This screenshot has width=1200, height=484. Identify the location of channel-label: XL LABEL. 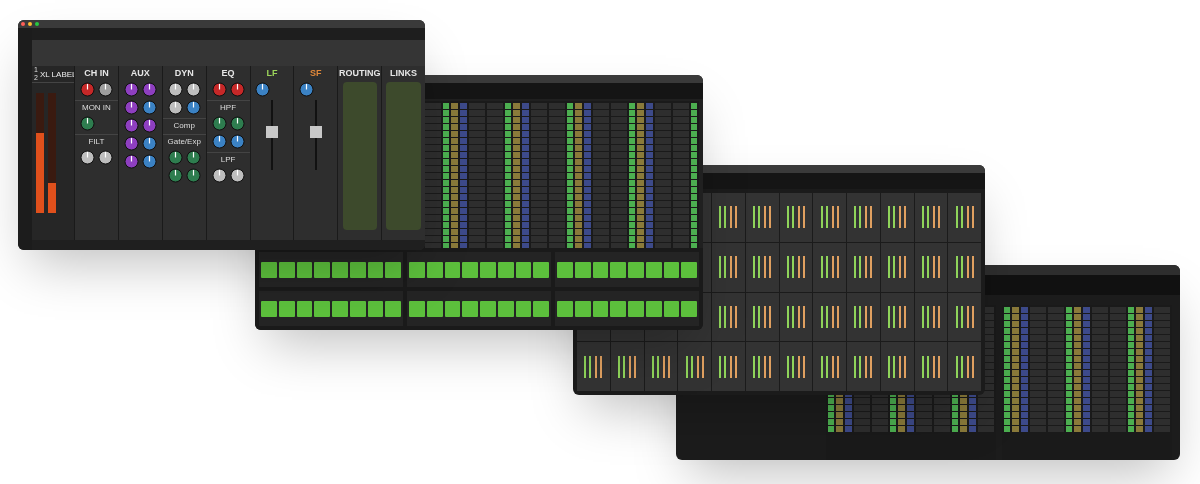
(58, 74).